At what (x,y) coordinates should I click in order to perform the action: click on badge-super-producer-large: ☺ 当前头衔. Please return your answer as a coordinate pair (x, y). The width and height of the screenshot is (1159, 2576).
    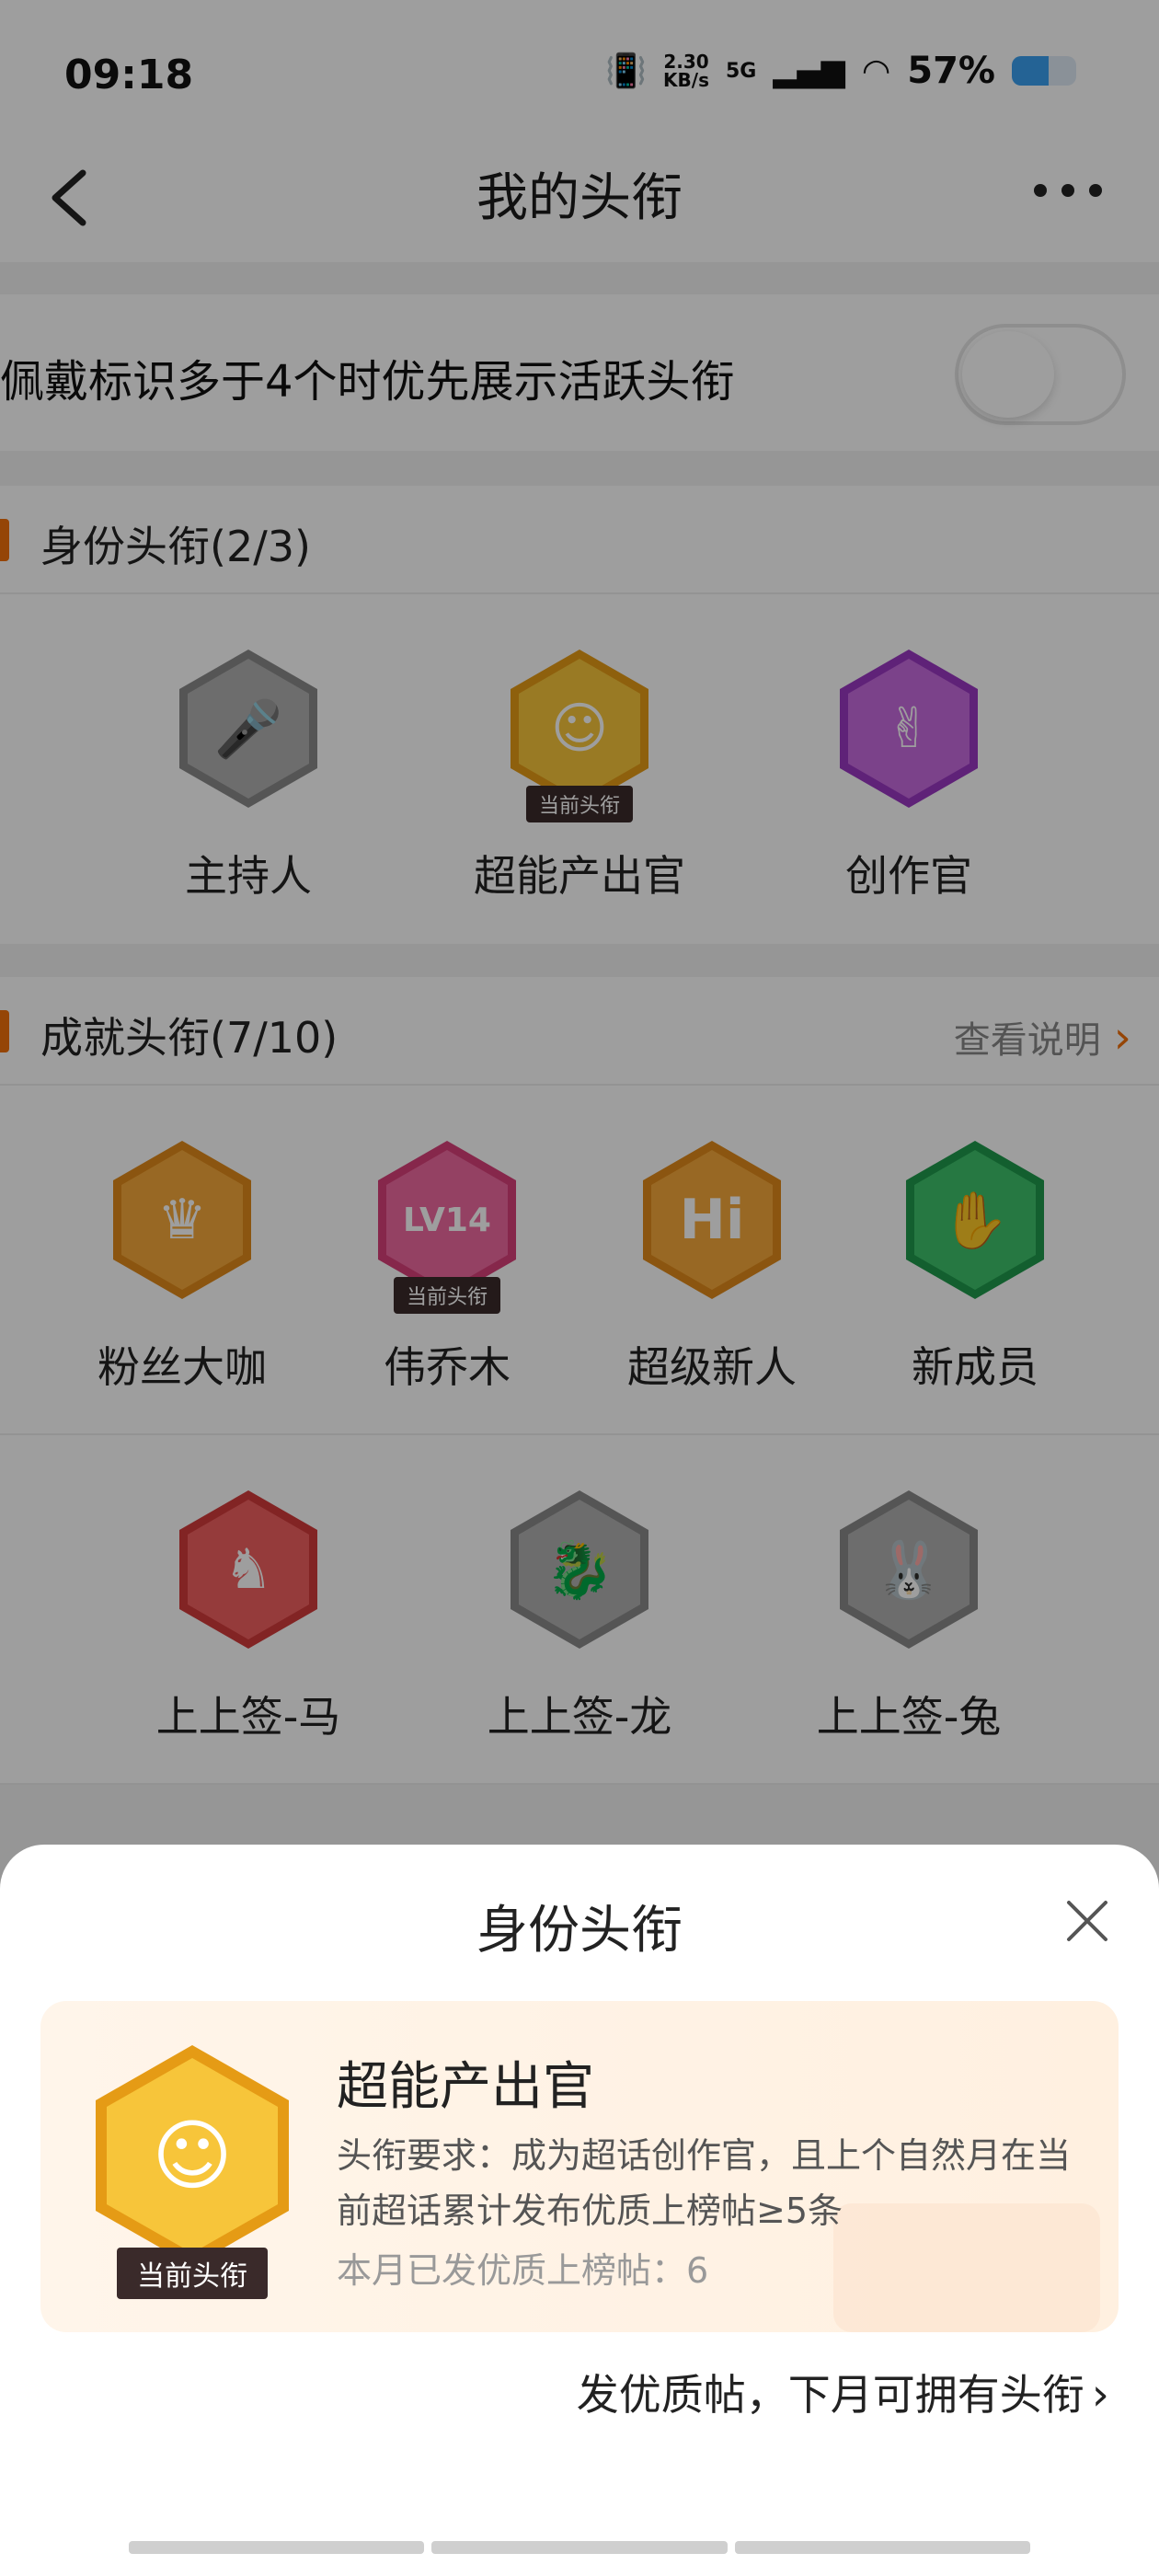
    Looking at the image, I should click on (192, 2172).